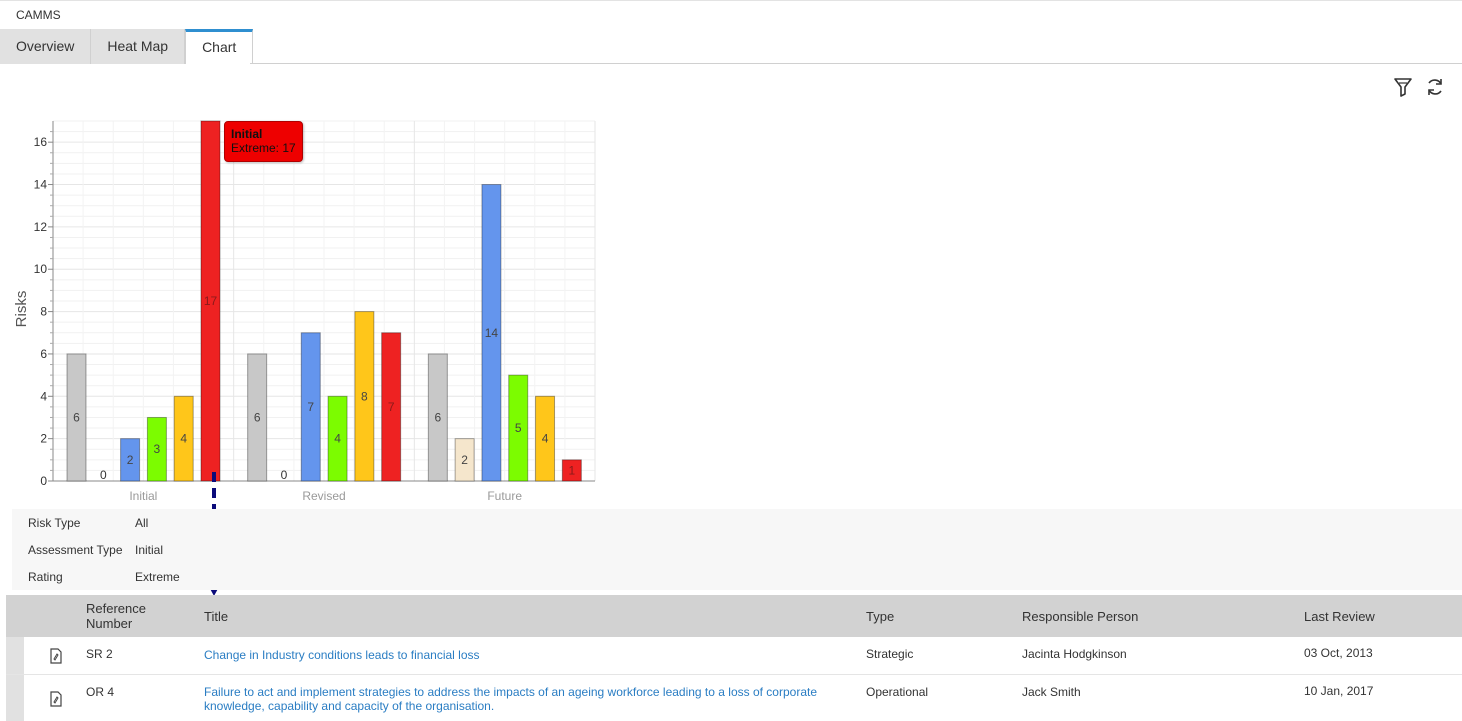  I want to click on row-responsible-person: Jacinta Hodgkinson, so click(1074, 654).